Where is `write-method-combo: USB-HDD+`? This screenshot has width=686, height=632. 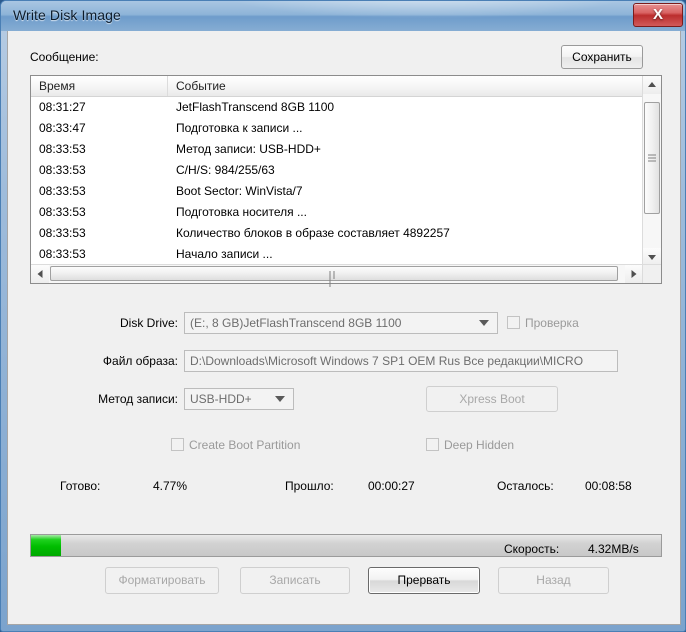 write-method-combo: USB-HDD+ is located at coordinates (239, 399).